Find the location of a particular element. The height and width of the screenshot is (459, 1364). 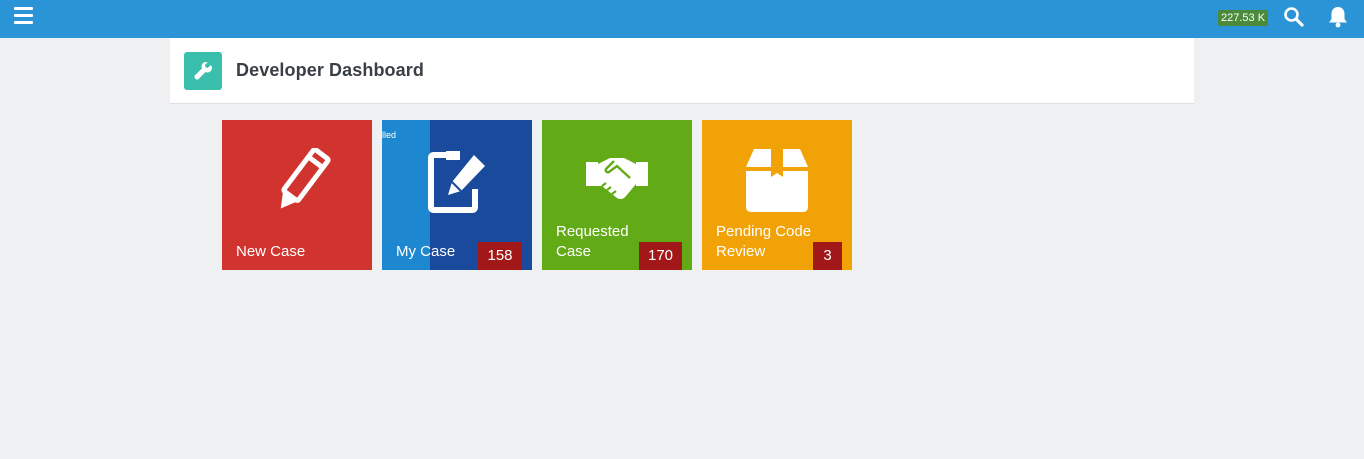

top-bar: 227.53 K is located at coordinates (682, 19).